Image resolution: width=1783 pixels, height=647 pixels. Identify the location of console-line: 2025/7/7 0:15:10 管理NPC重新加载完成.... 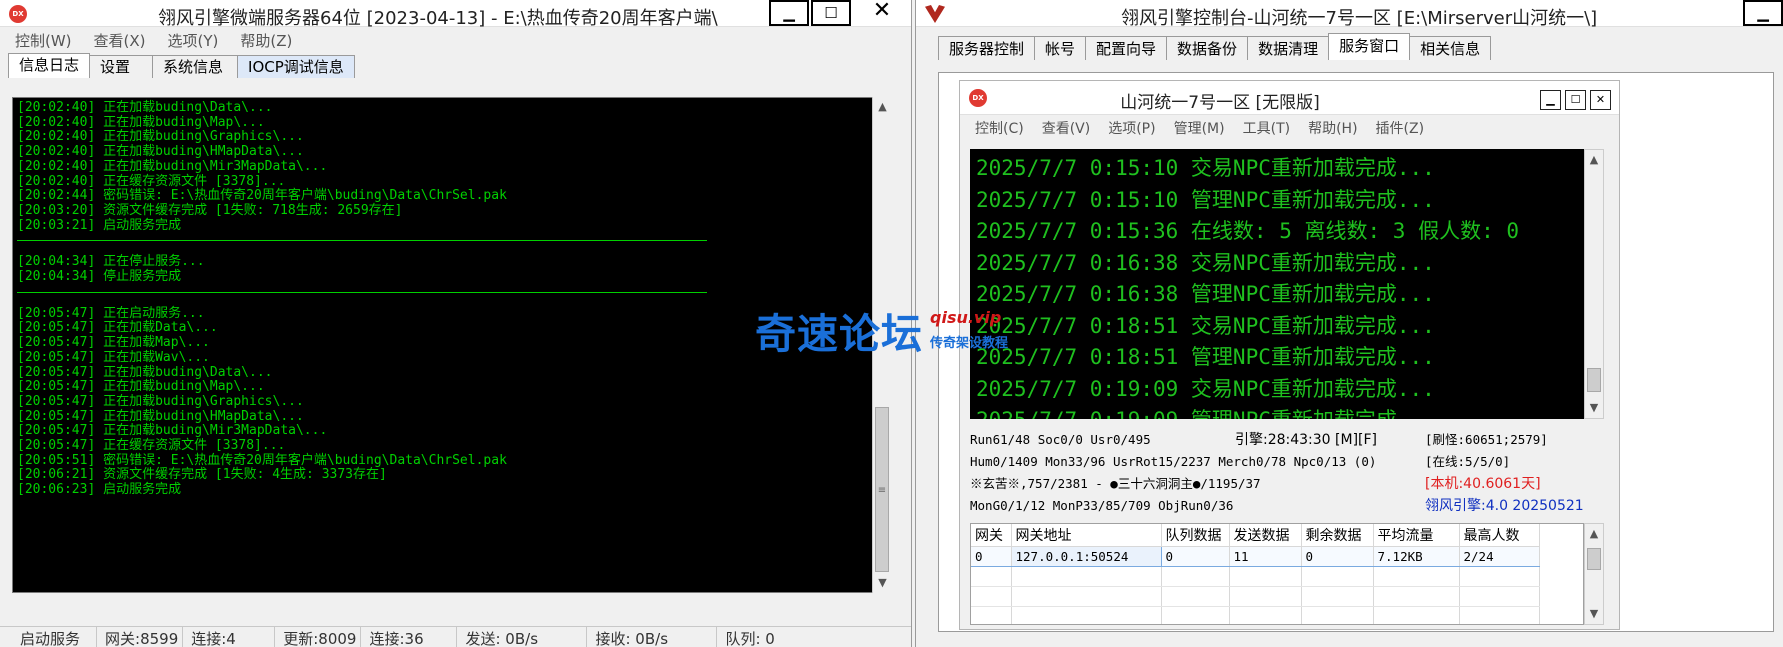
(1205, 199).